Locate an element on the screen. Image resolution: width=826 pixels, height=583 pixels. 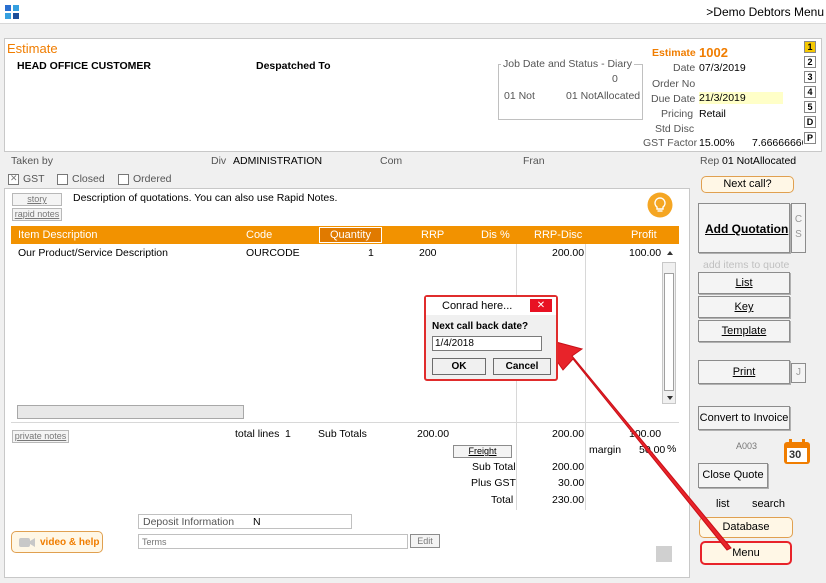
col-quantity: Quantity is located at coordinates (350, 235).